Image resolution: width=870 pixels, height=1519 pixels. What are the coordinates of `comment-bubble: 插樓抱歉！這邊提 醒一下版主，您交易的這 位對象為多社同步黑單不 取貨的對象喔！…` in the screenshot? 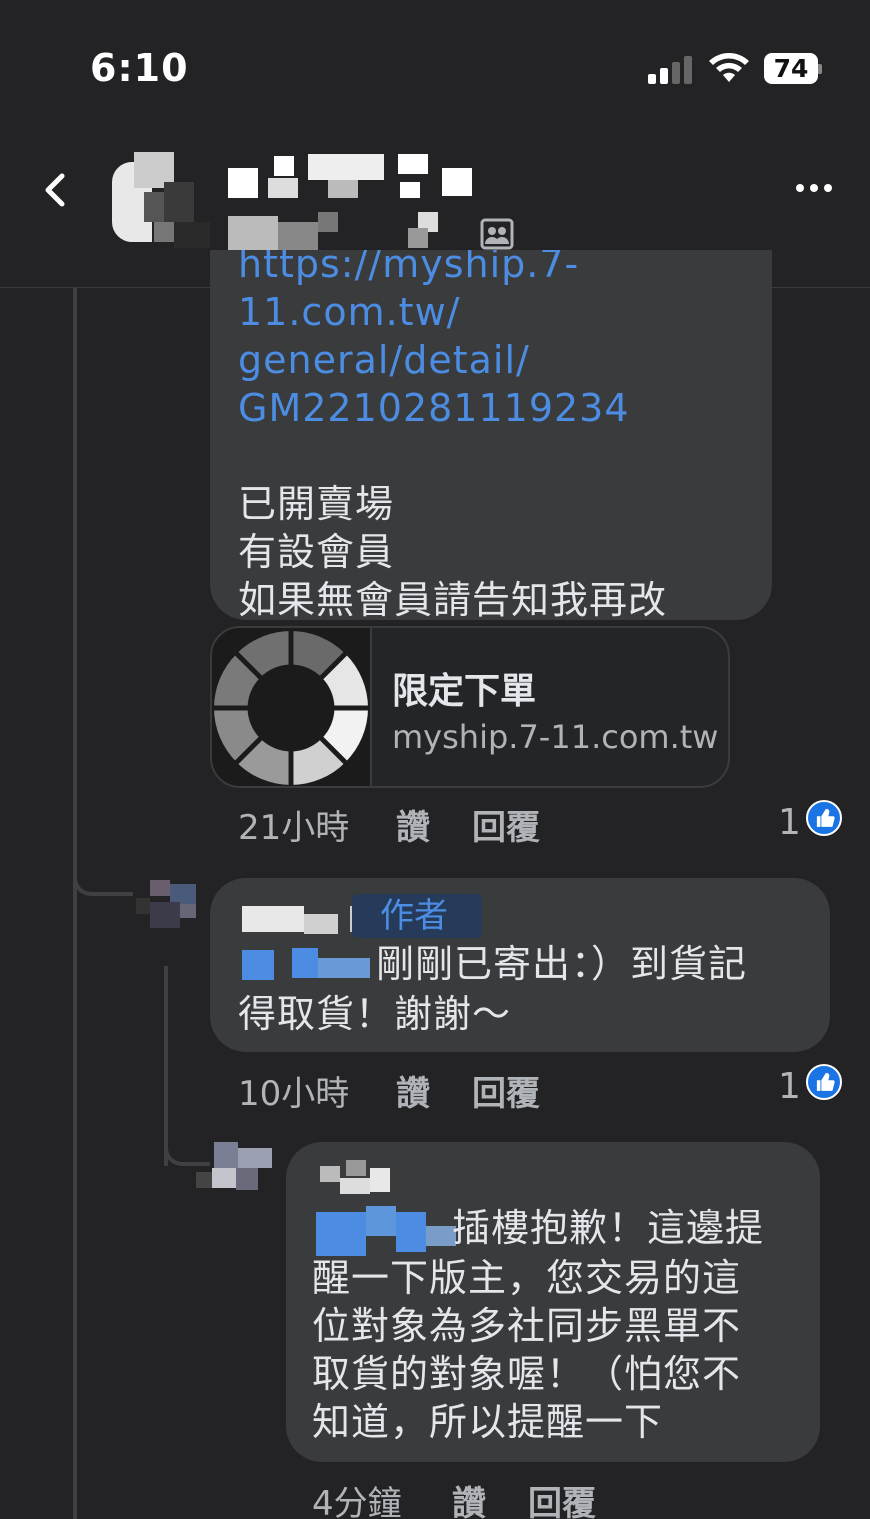 It's located at (553, 1302).